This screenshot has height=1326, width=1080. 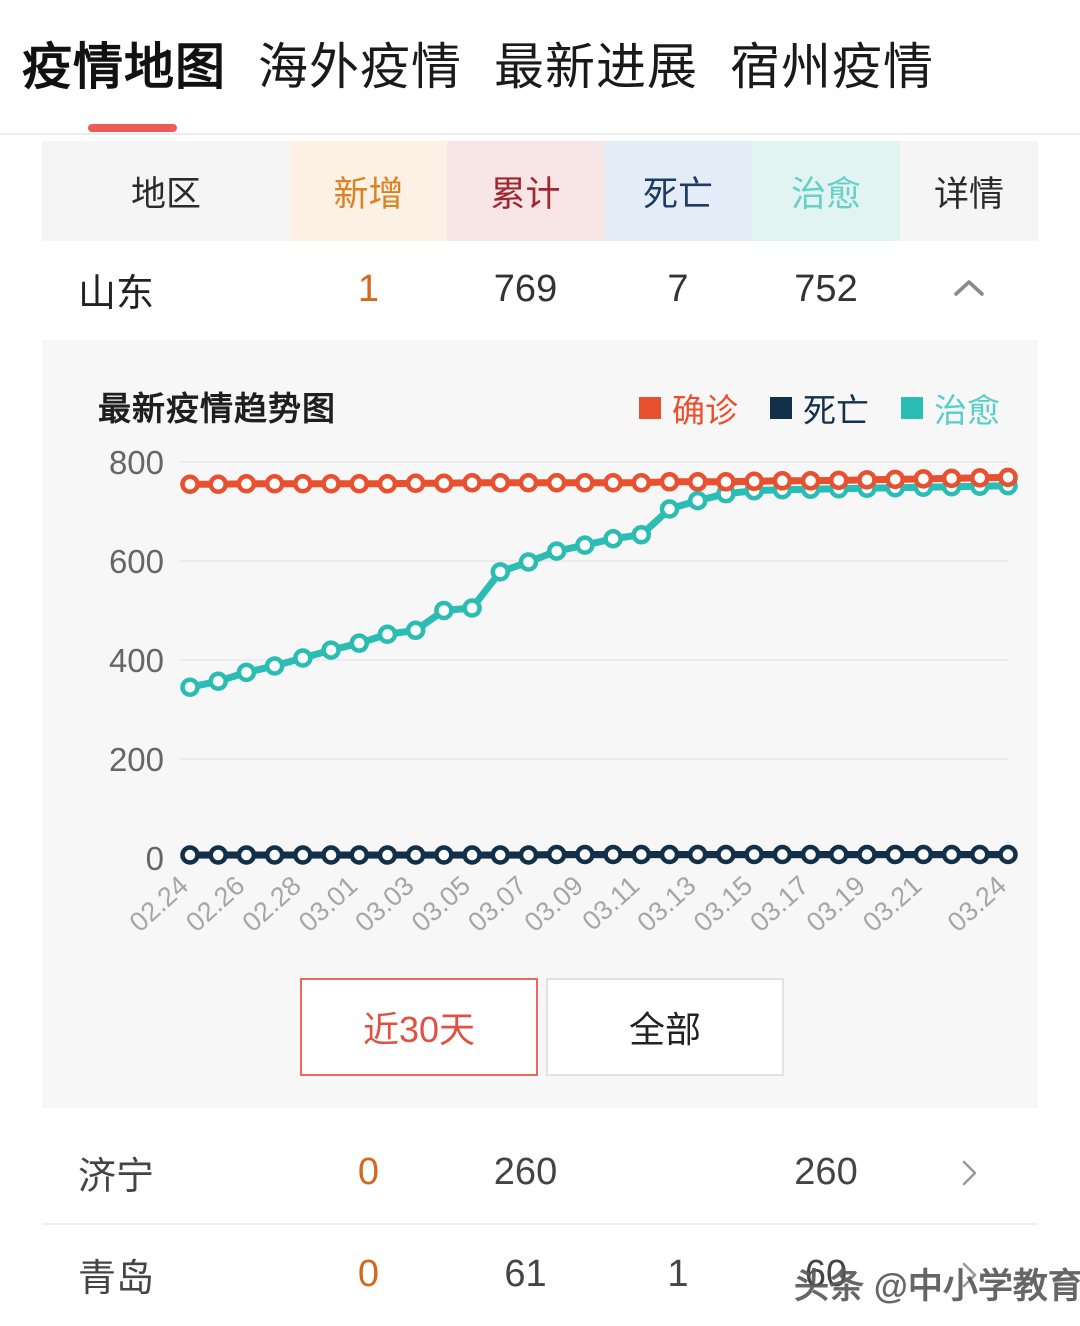 I want to click on svg-text: 600, so click(x=136, y=561).